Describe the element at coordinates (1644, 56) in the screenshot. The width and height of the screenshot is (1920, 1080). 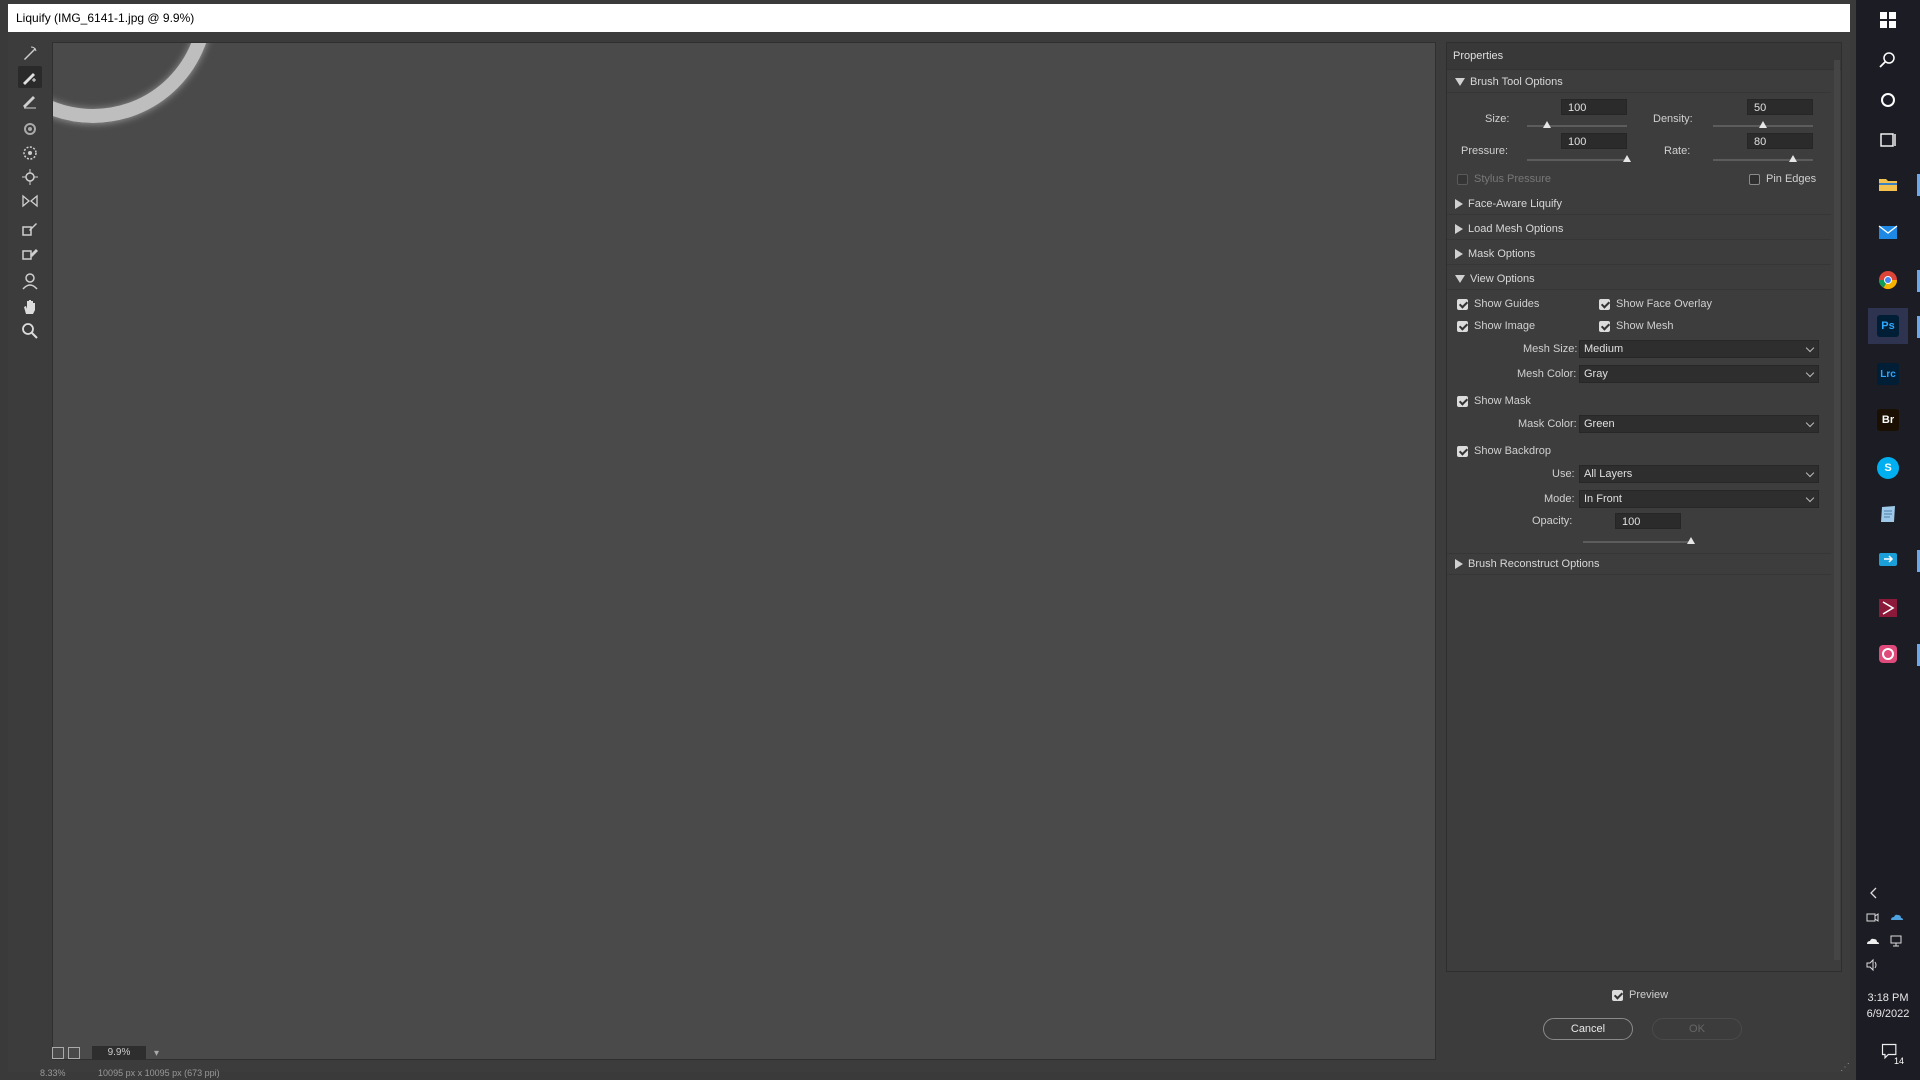
I see `panel-title: Properties` at that location.